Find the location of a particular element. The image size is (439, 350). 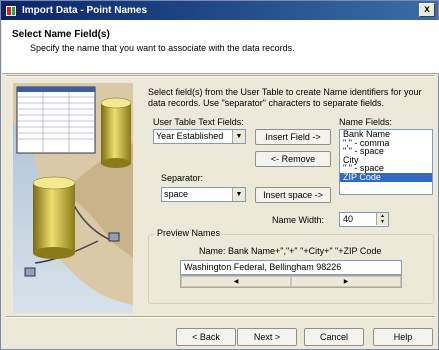

user-table-field-select: Year Established ▼ is located at coordinates (199, 136).